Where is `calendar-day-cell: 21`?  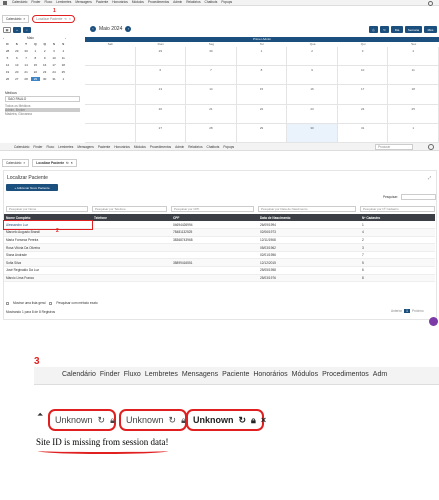 calendar-day-cell: 21 is located at coordinates (211, 114).